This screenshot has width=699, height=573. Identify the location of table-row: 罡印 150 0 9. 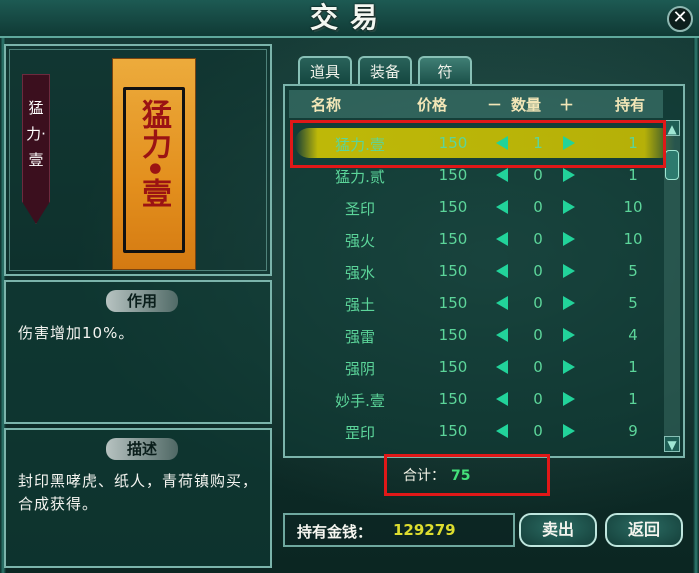
(485, 431).